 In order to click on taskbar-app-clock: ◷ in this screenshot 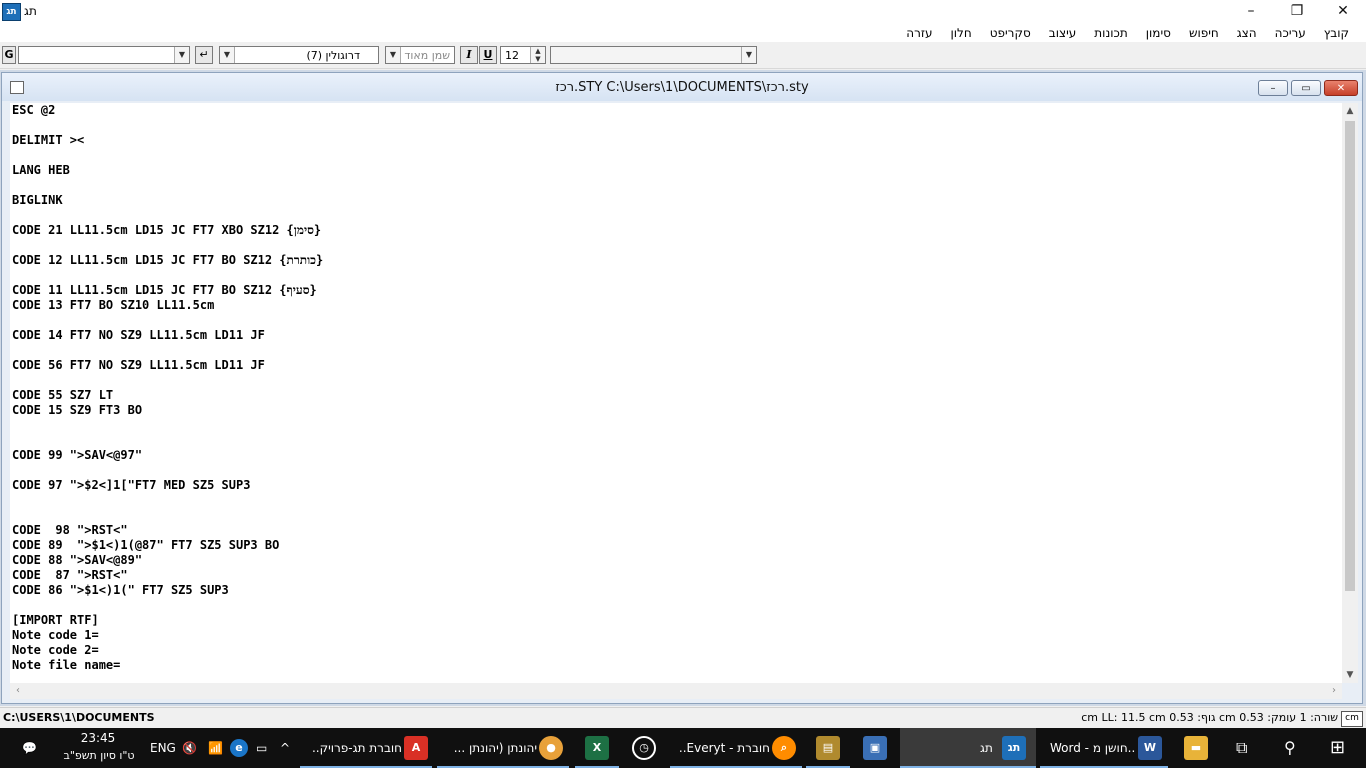, I will do `click(644, 748)`.